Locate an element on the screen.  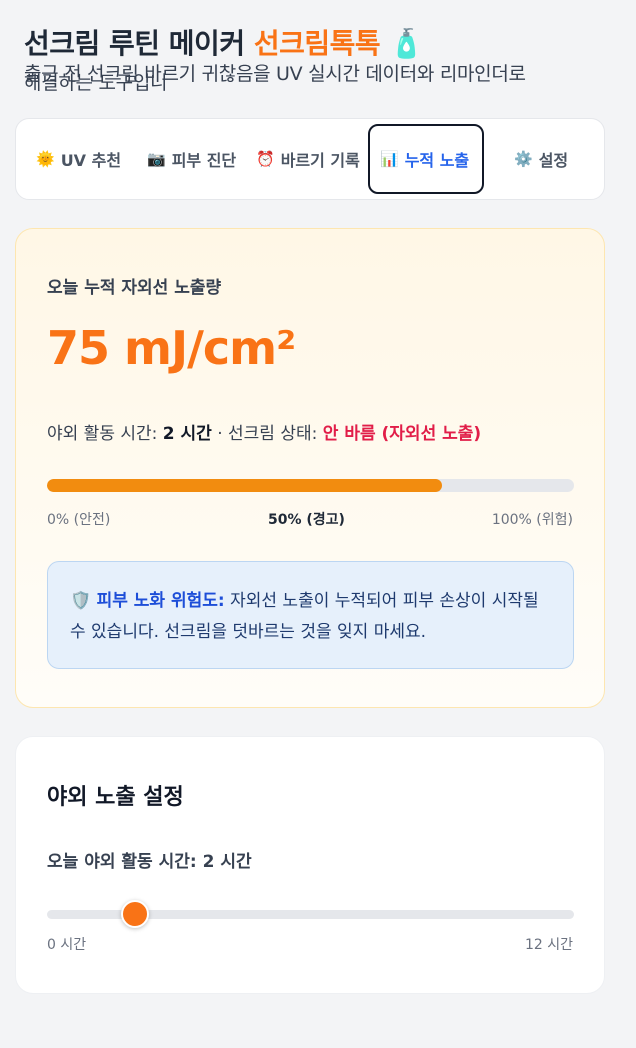
sunscreen-status: 안 바름 (자외선 노출) is located at coordinates (402, 434).